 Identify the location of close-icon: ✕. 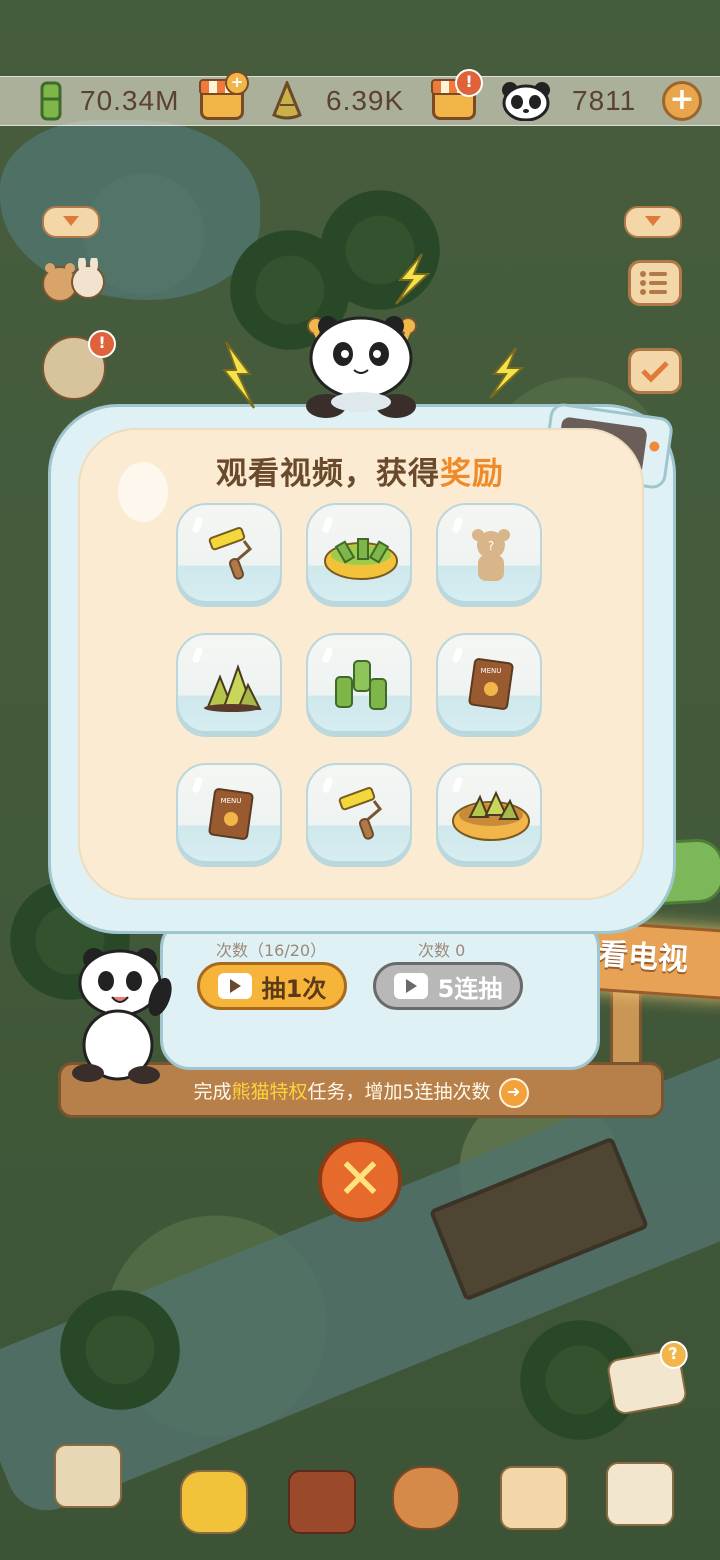
(360, 1179).